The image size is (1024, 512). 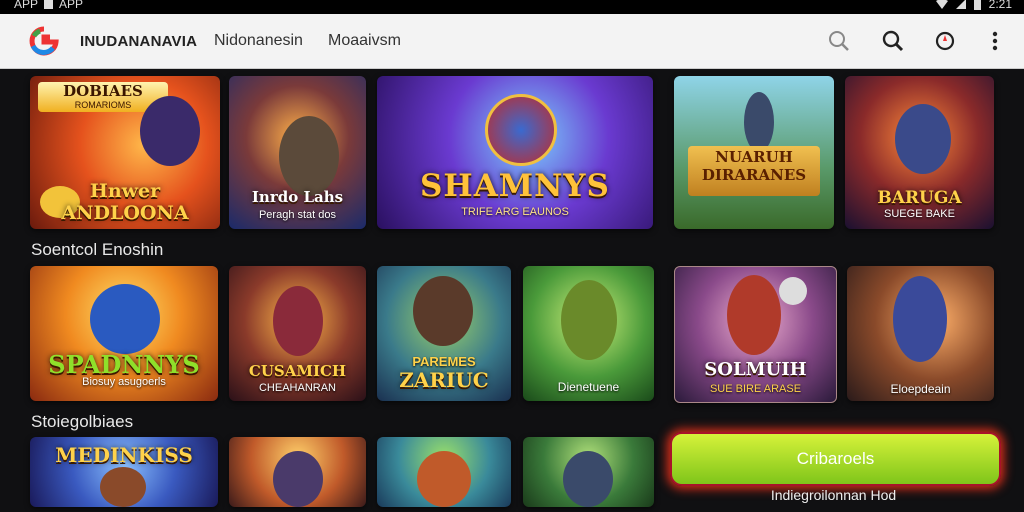 I want to click on card-title: CUSAMICH, so click(x=297, y=371).